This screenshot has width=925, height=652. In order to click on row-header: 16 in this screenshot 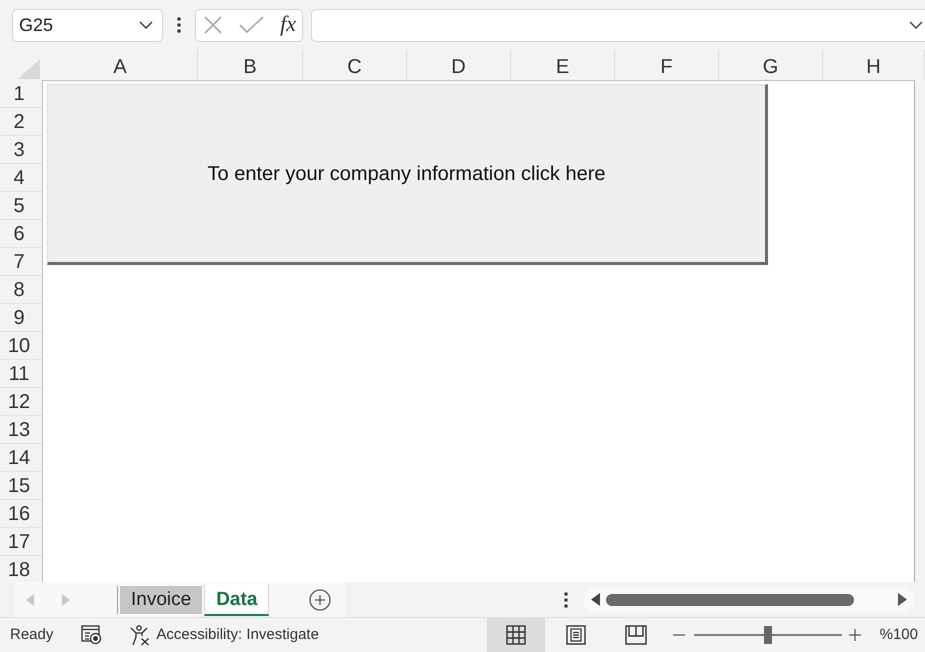, I will do `click(21, 514)`.